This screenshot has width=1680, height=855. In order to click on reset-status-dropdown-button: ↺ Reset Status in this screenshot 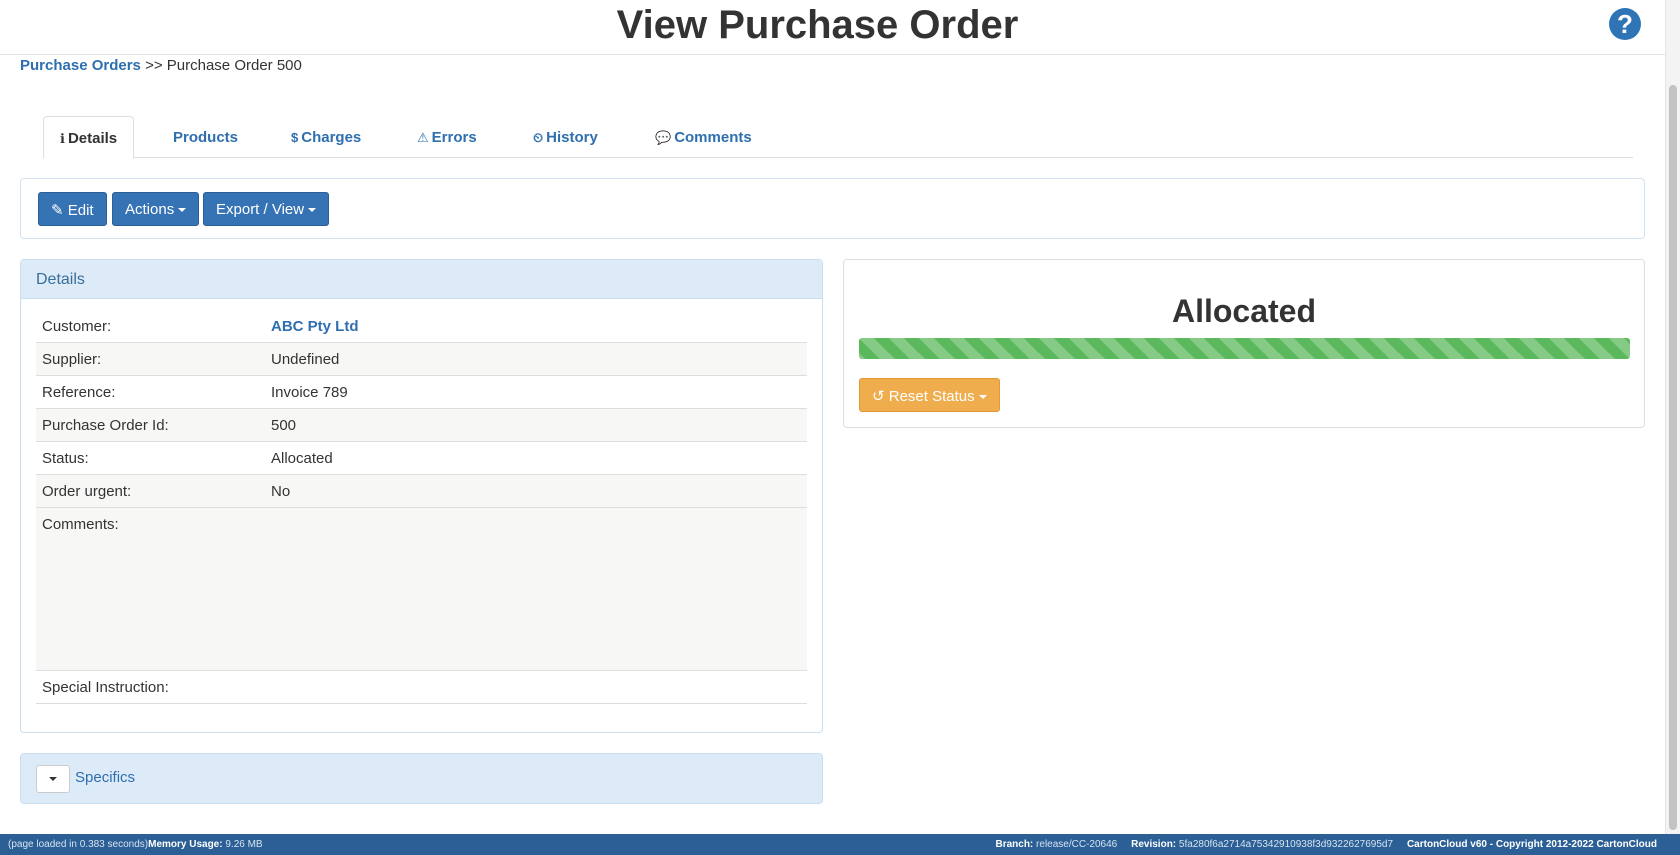, I will do `click(929, 395)`.